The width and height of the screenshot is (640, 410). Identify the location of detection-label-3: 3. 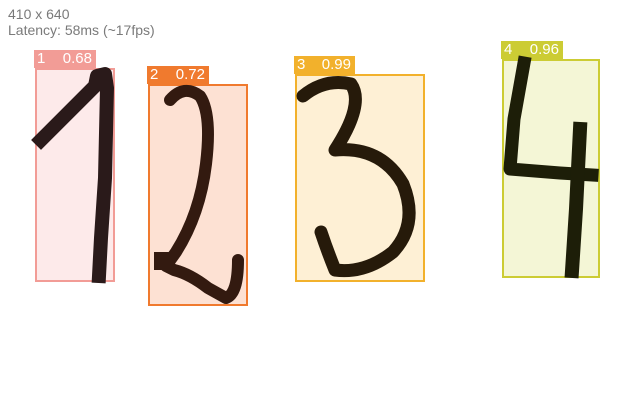
(301, 64).